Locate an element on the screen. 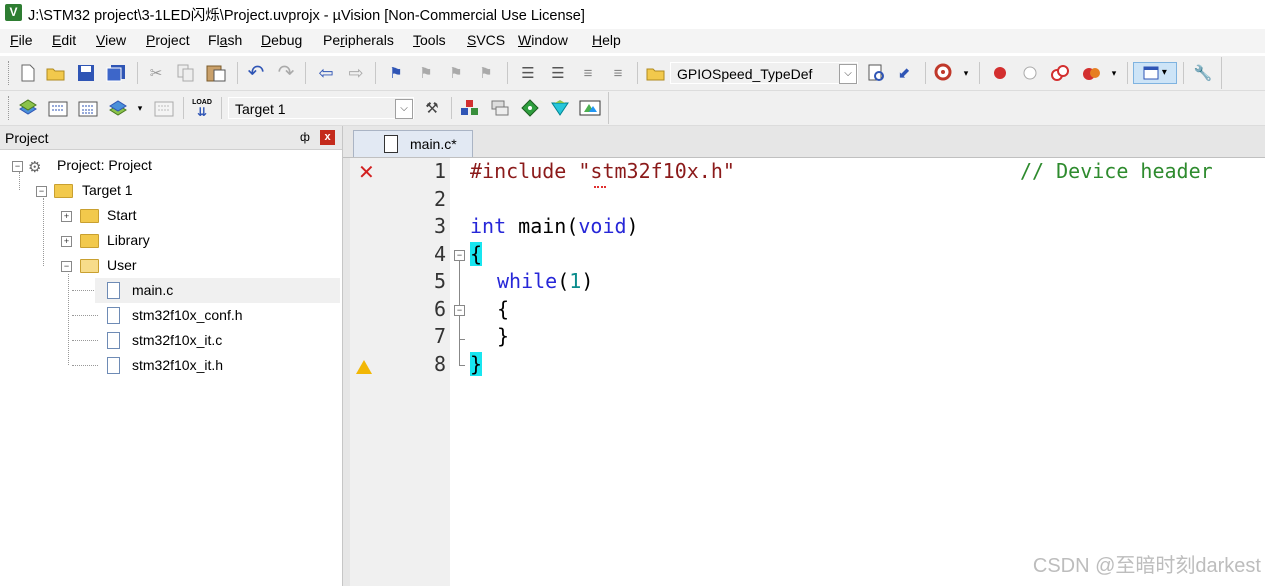 This screenshot has width=1265, height=586. indent-icon: ☰ is located at coordinates (528, 73).